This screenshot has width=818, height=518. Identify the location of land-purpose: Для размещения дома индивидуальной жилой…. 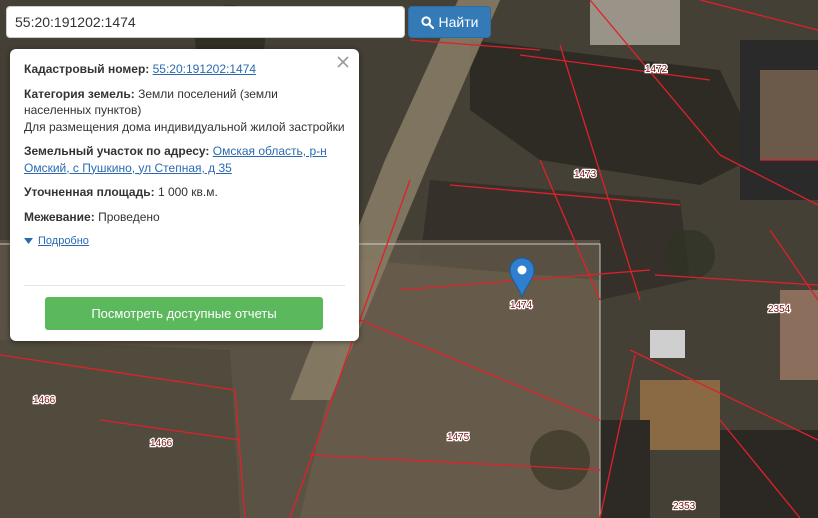
(184, 126).